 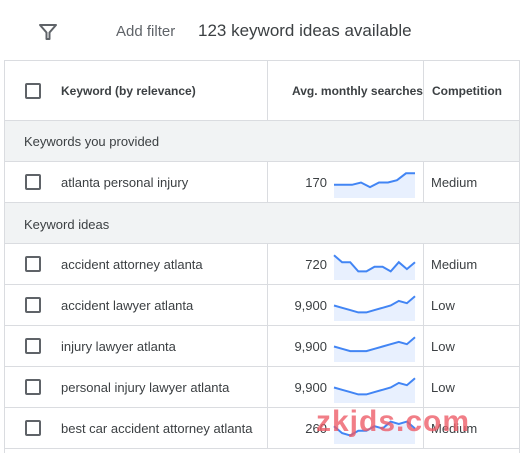 I want to click on keyword-idea-count: 123 keyword ideas available, so click(x=305, y=30).